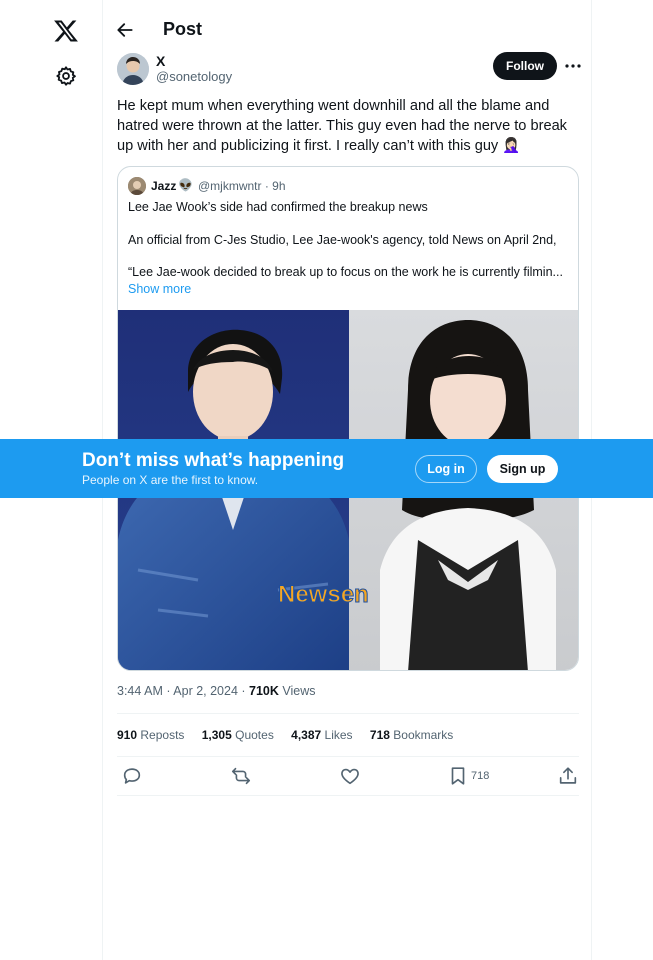 This screenshot has width=653, height=960. Describe the element at coordinates (297, 691) in the screenshot. I see `views-label: Views` at that location.